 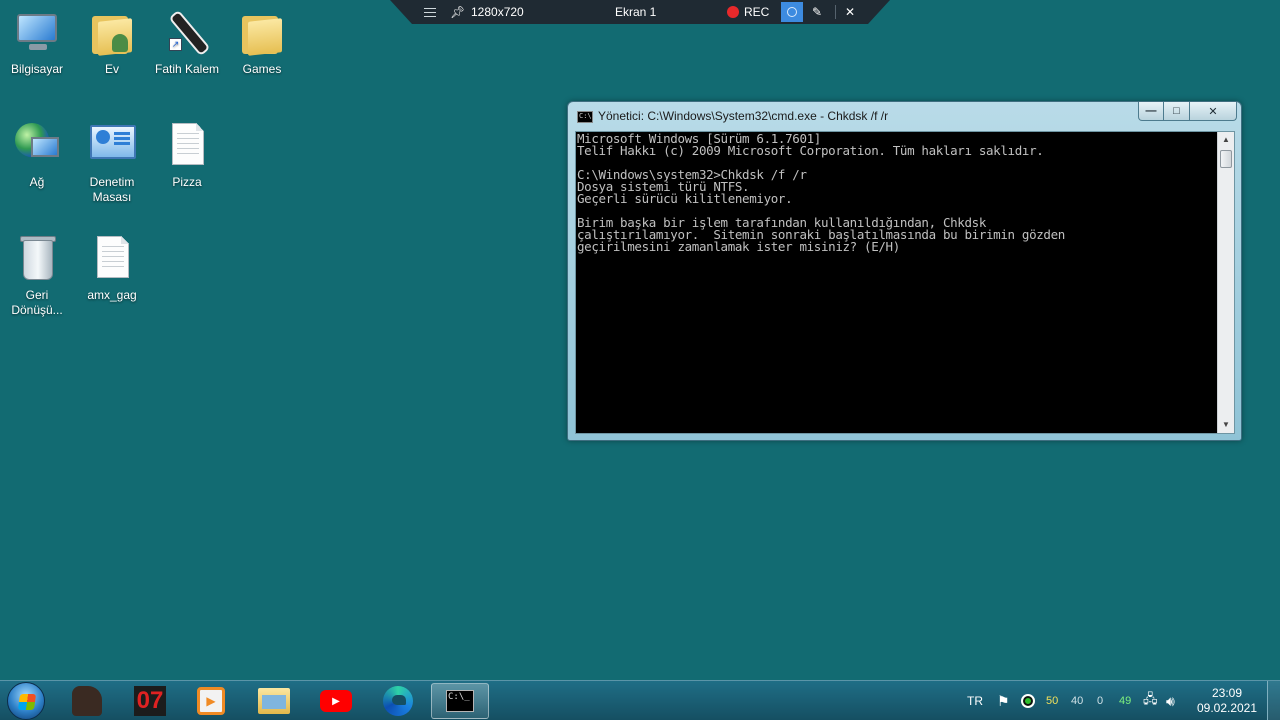 What do you see at coordinates (756, 12) in the screenshot?
I see `record-button: REC` at bounding box center [756, 12].